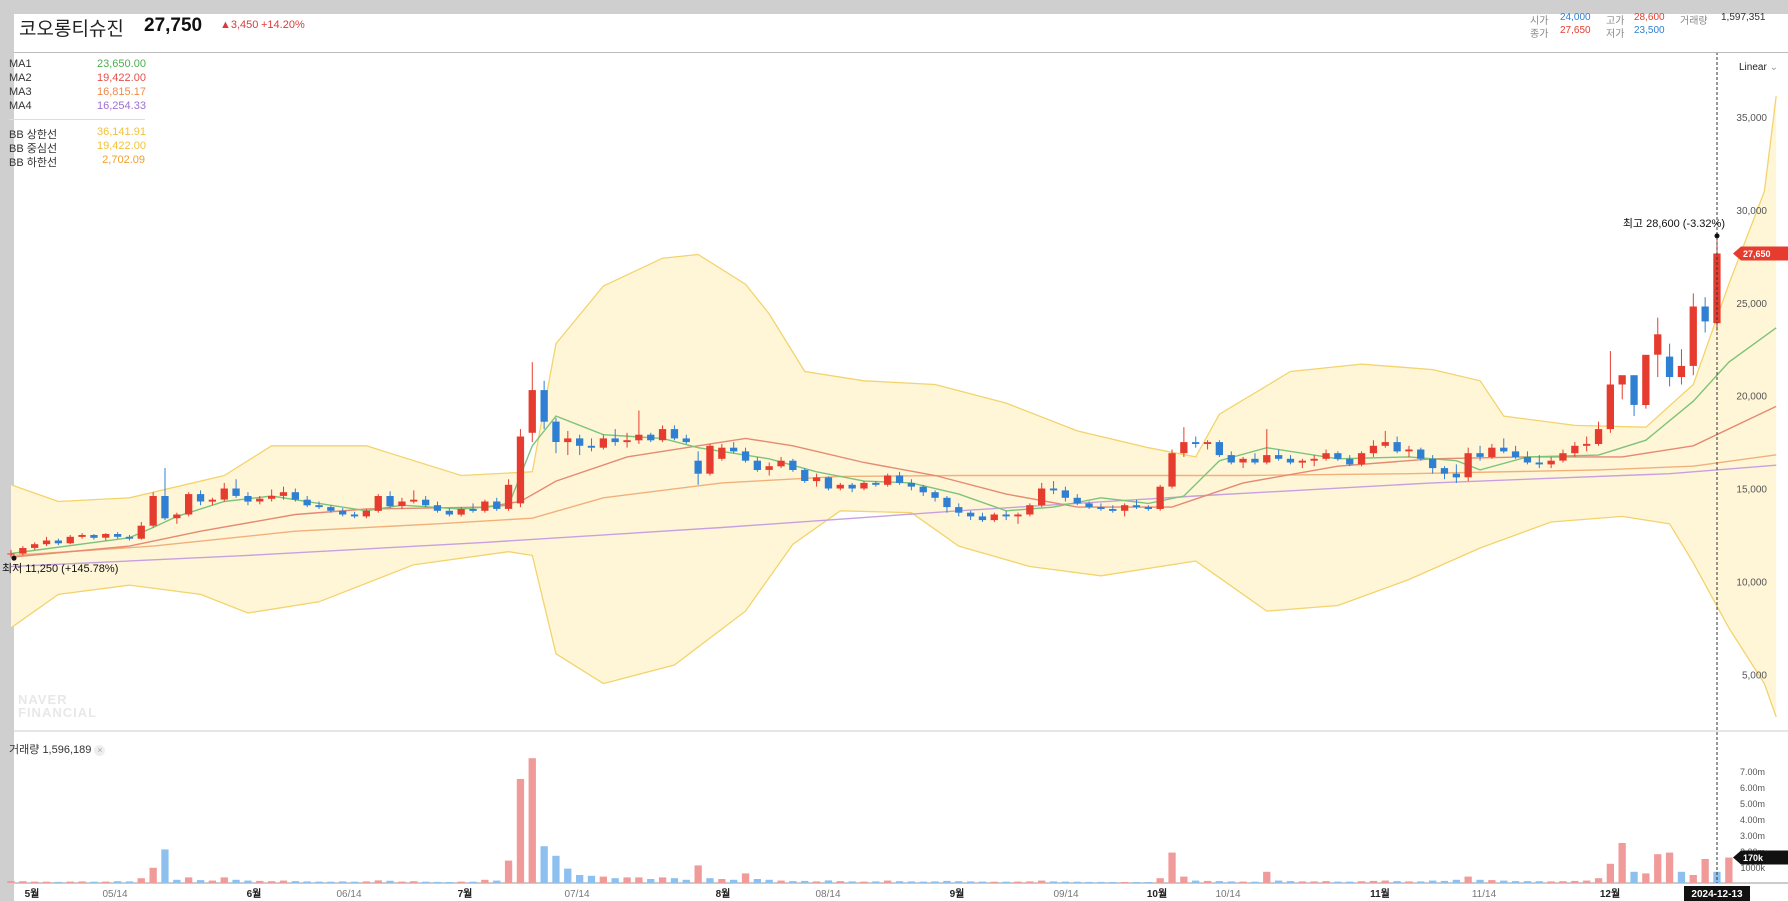 The width and height of the screenshot is (1788, 901). What do you see at coordinates (1649, 30) in the screenshot?
I see `low-value: 23,500` at bounding box center [1649, 30].